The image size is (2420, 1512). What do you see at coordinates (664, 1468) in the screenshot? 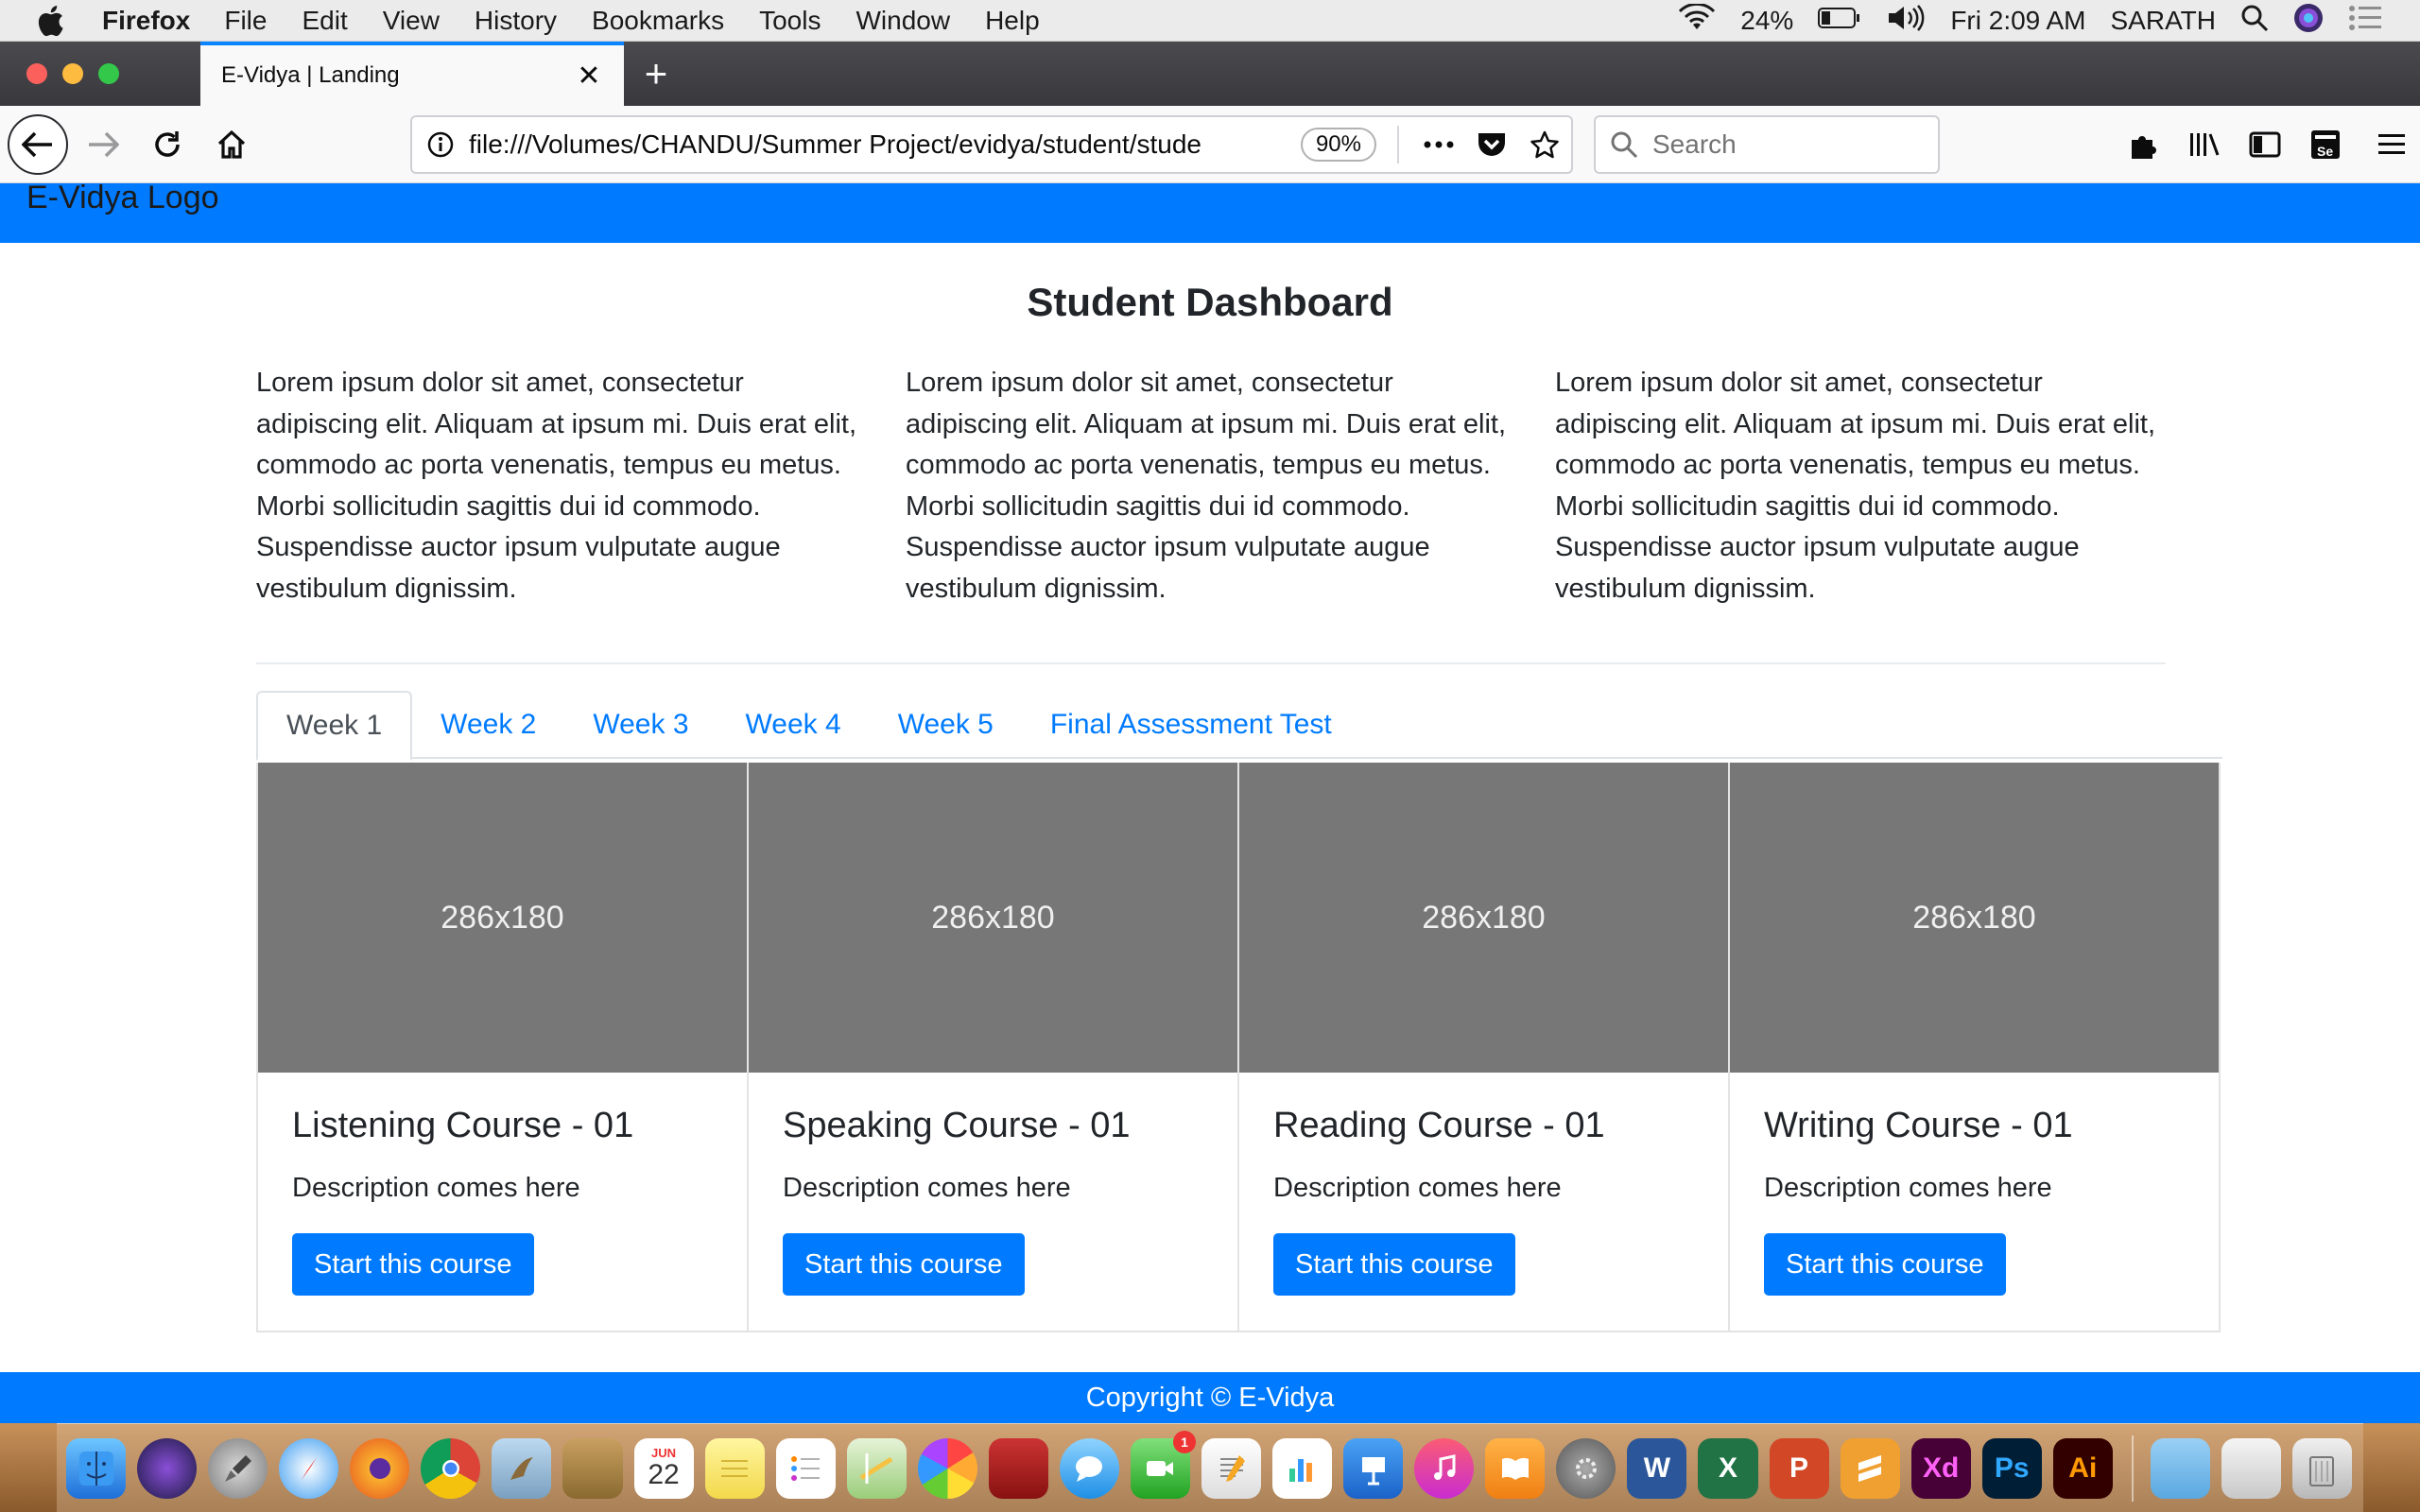
I see `calendar-icon: JUN 22` at bounding box center [664, 1468].